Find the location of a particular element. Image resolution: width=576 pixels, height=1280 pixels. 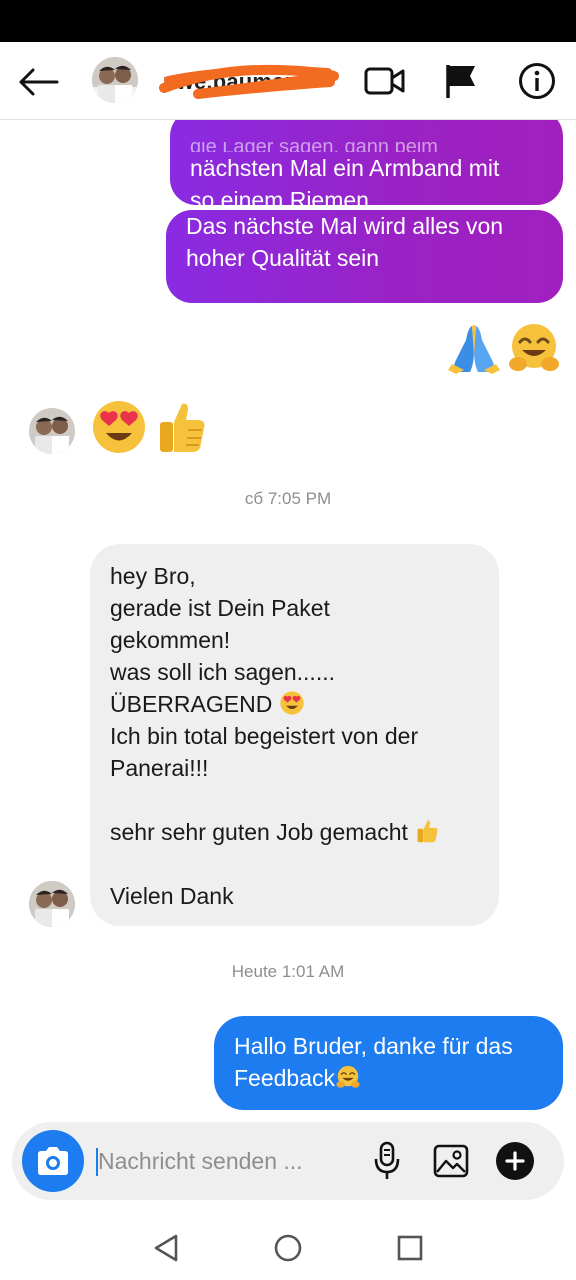

timestamp: сб 7:05 PM is located at coordinates (288, 498).